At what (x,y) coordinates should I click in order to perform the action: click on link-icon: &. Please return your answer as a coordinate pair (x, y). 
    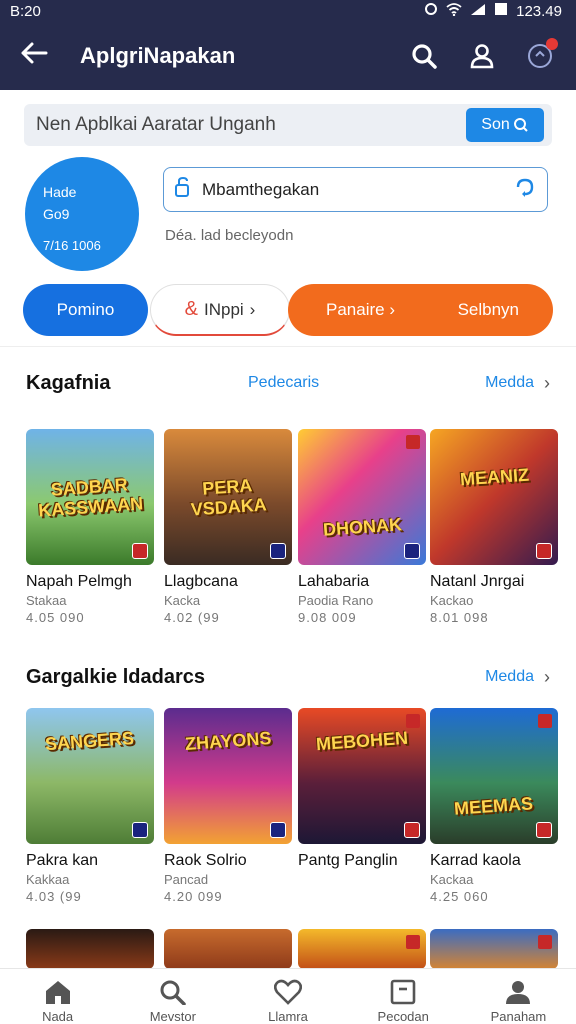
    Looking at the image, I should click on (191, 309).